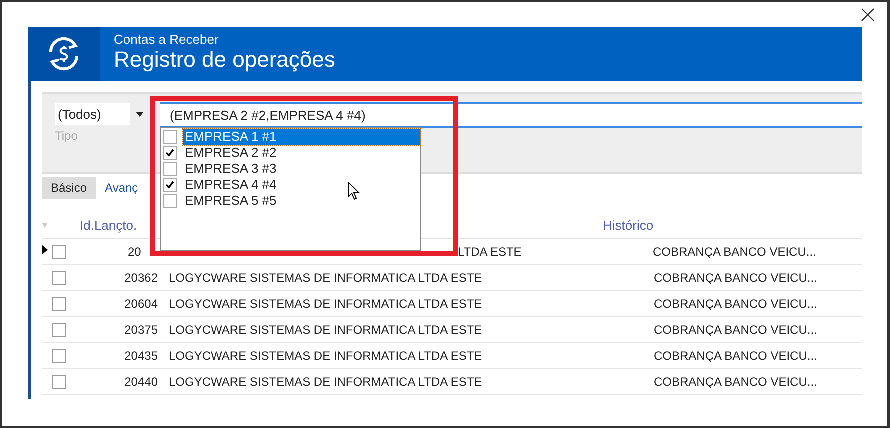 The height and width of the screenshot is (428, 890). I want to click on column-header: Histórico, so click(628, 225).